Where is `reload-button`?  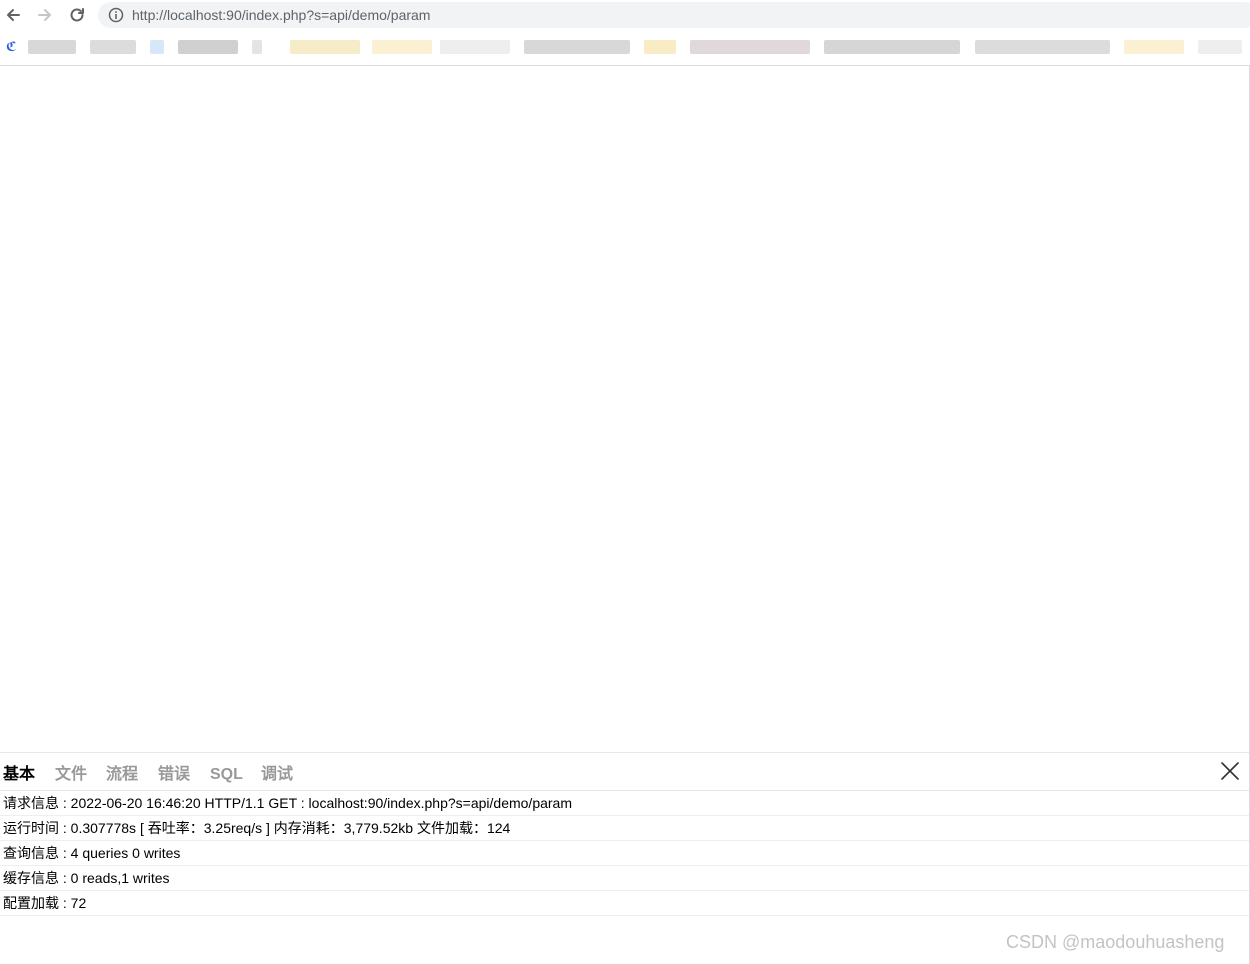 reload-button is located at coordinates (77, 15).